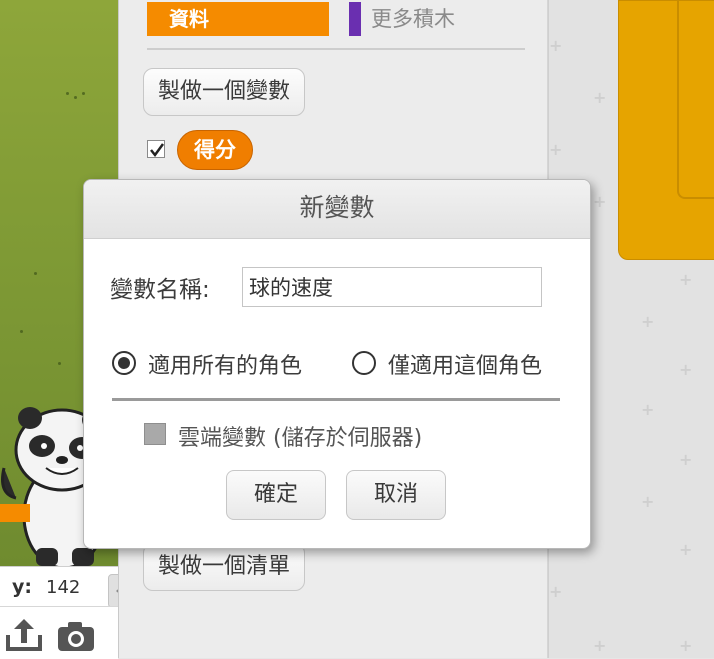 The height and width of the screenshot is (659, 714). What do you see at coordinates (392, 287) in the screenshot?
I see `variable-name-input` at bounding box center [392, 287].